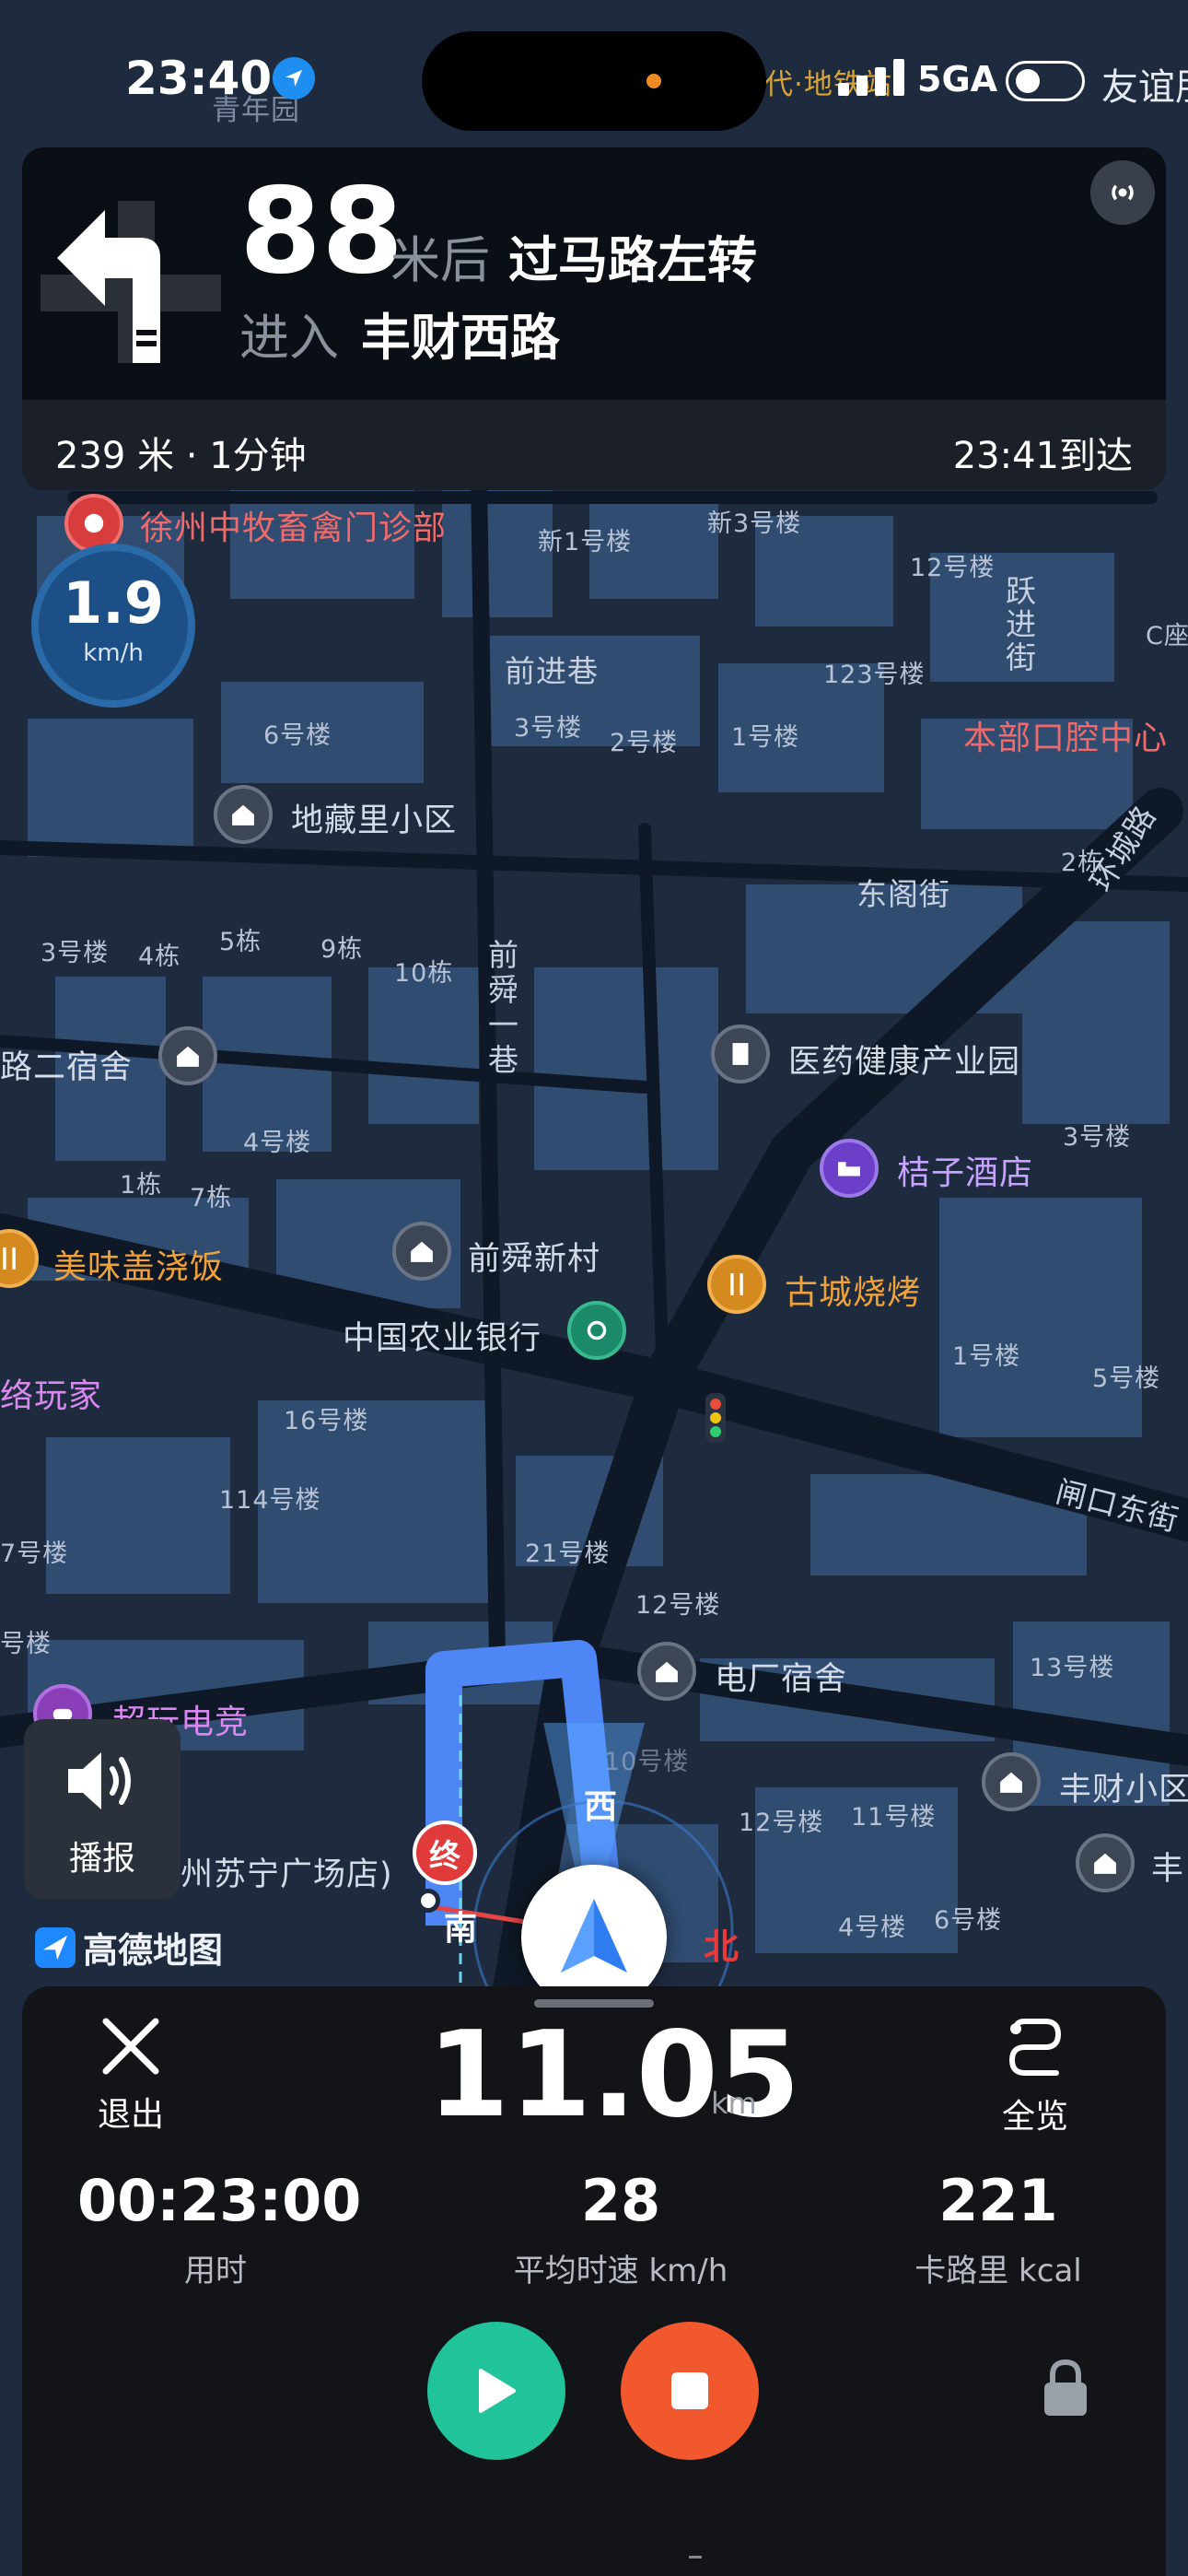  What do you see at coordinates (1167, 636) in the screenshot?
I see `building-label: C座` at bounding box center [1167, 636].